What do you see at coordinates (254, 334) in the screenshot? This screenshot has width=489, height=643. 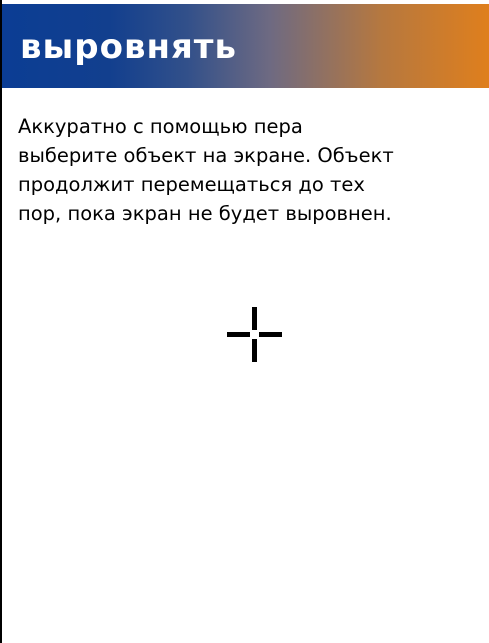 I see `crosshair-icon` at bounding box center [254, 334].